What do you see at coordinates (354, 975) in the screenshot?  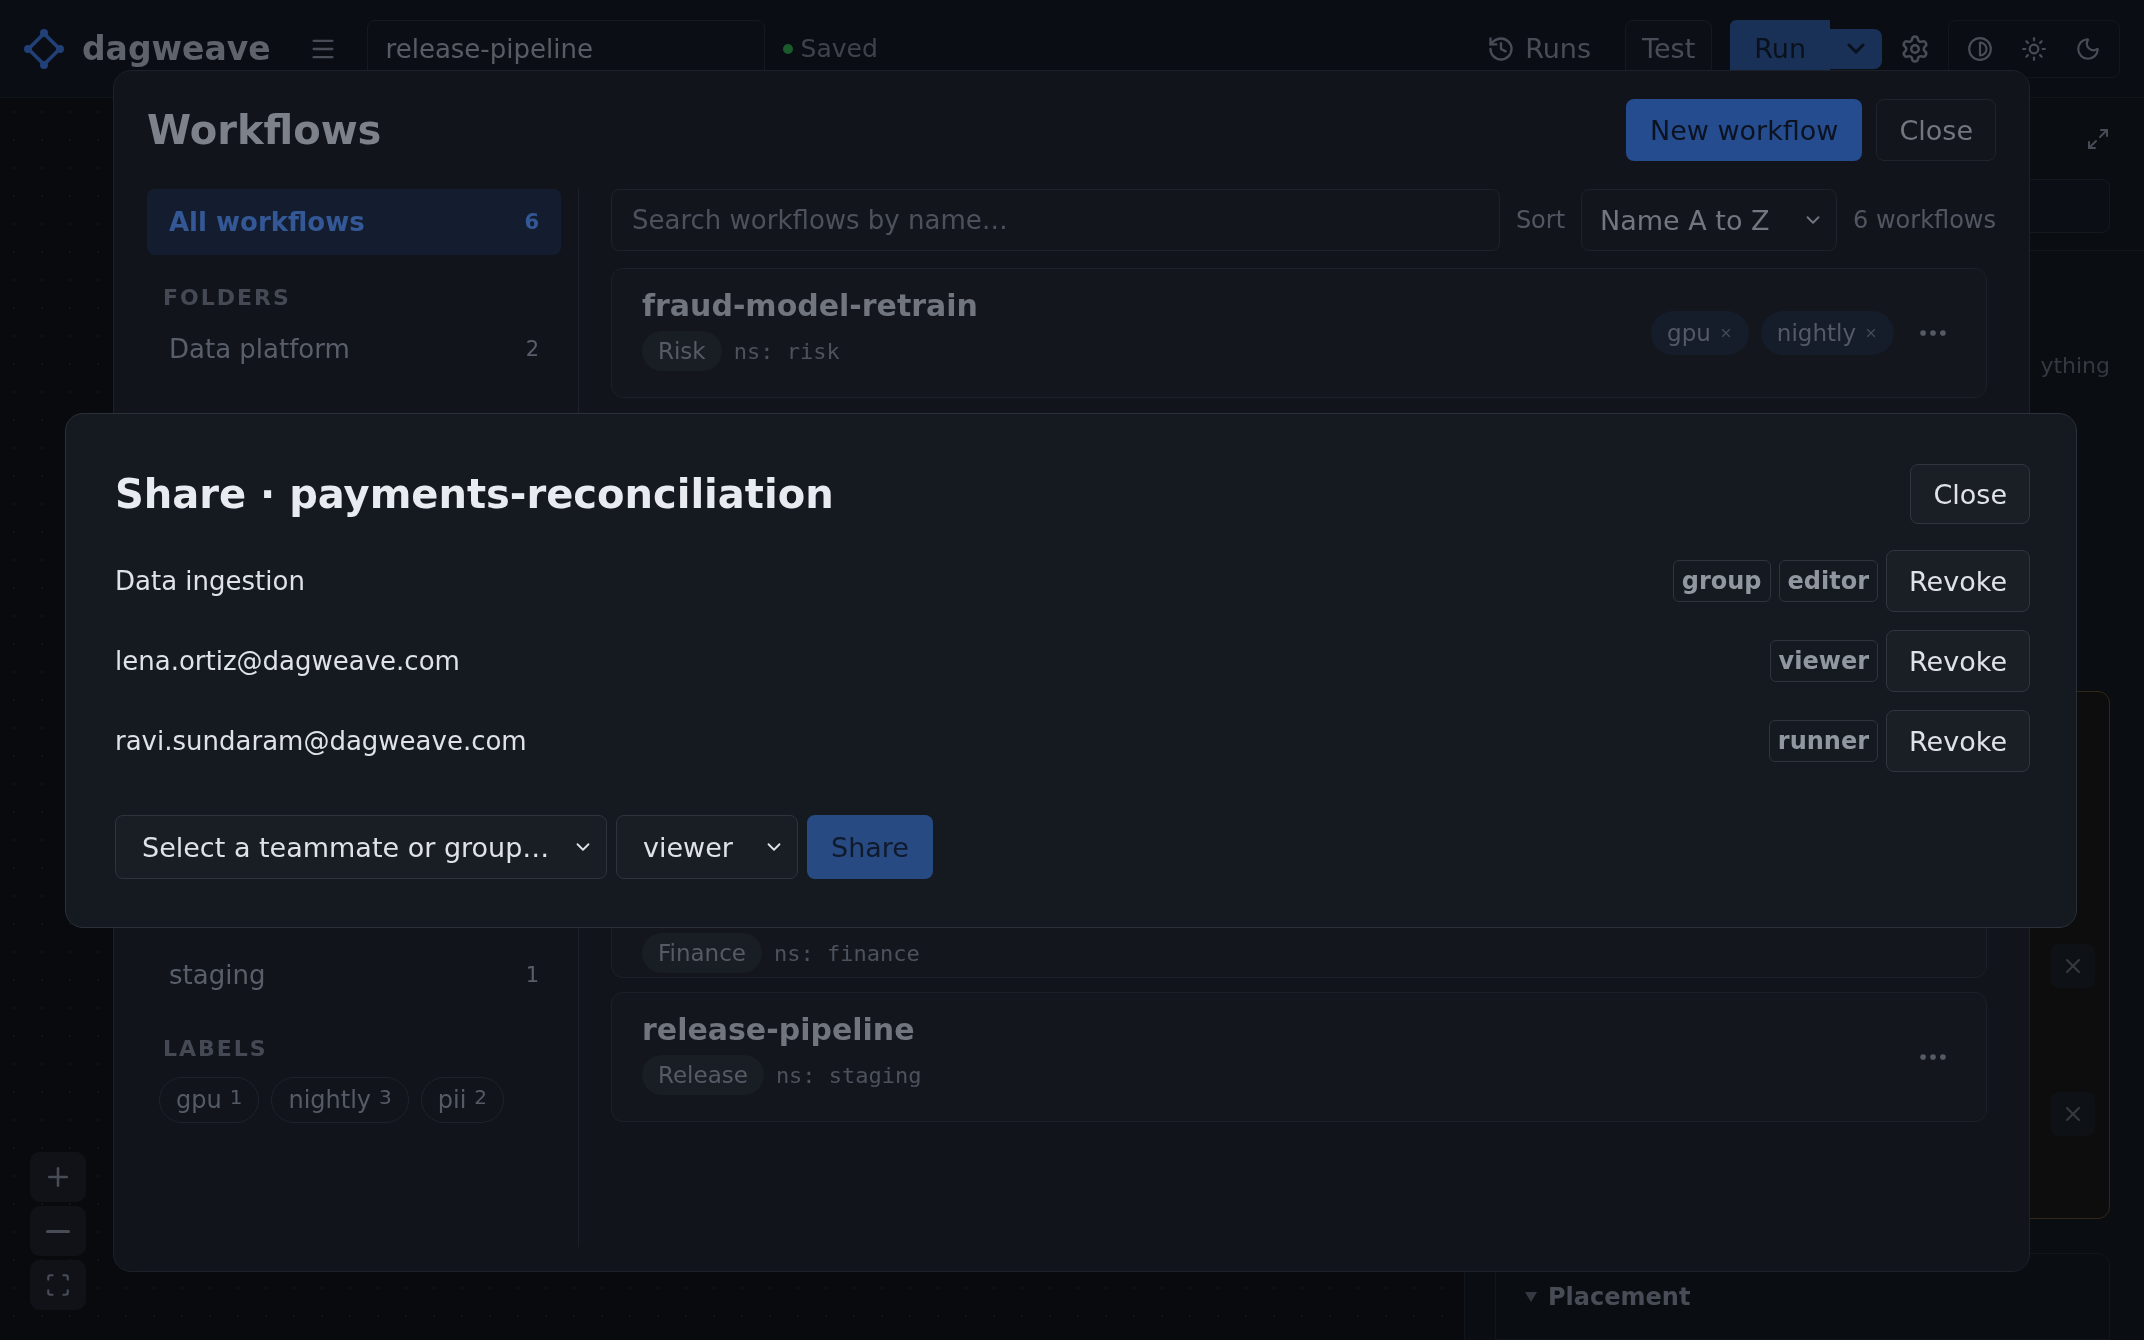 I see `folder-item: staging 1` at bounding box center [354, 975].